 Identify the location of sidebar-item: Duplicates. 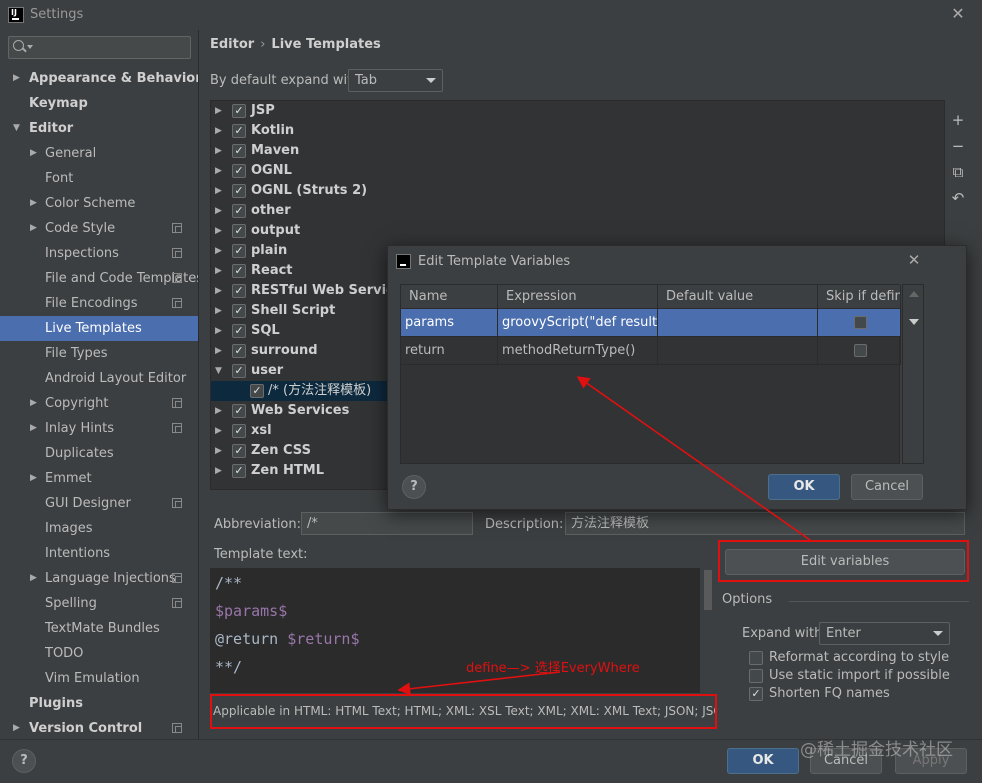
(99, 453).